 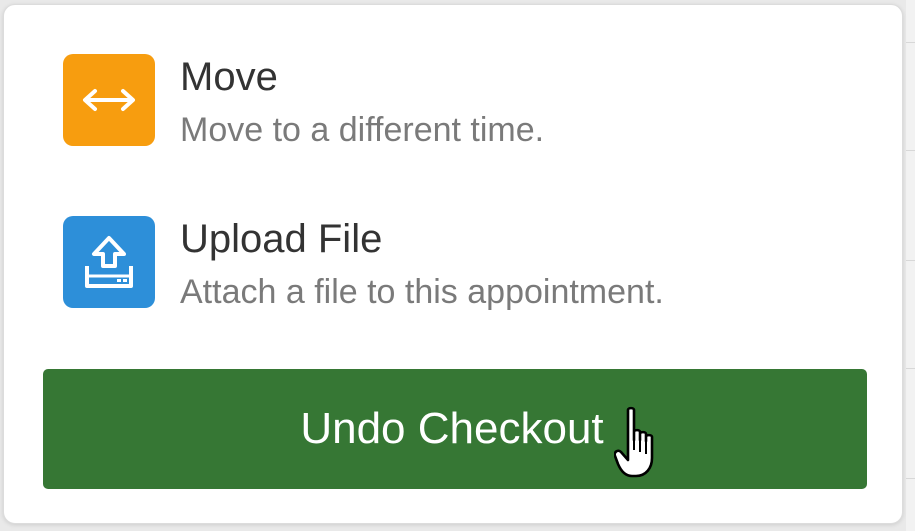 What do you see at coordinates (109, 100) in the screenshot?
I see `move-arrows-icon` at bounding box center [109, 100].